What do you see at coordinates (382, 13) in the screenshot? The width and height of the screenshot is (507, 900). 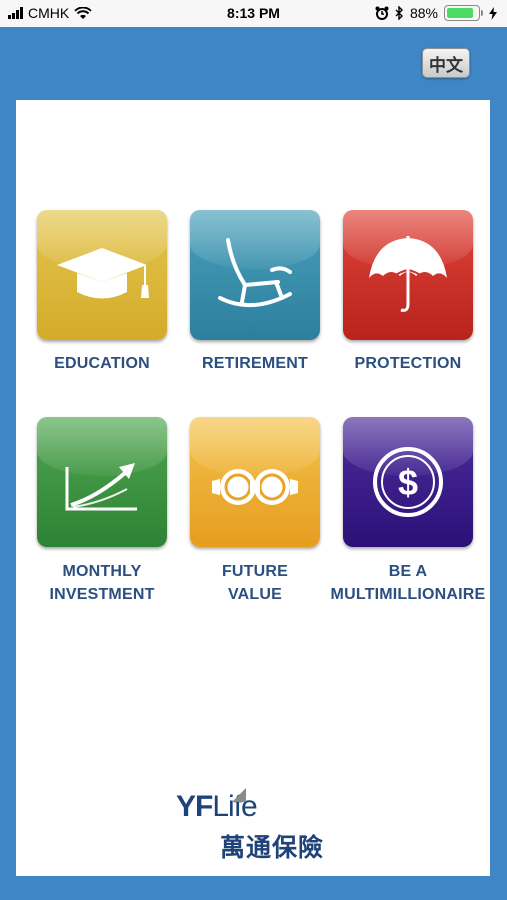 I see `alarm-clock-icon` at bounding box center [382, 13].